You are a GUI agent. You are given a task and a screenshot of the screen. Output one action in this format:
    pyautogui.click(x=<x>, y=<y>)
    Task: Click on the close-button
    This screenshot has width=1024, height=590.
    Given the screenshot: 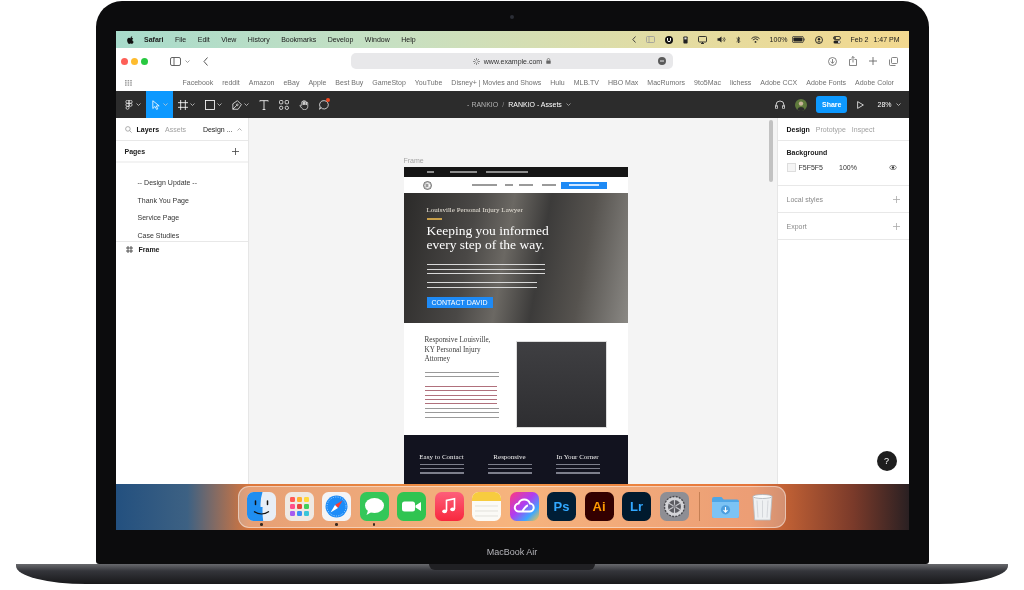 What is the action you would take?
    pyautogui.click(x=124, y=61)
    